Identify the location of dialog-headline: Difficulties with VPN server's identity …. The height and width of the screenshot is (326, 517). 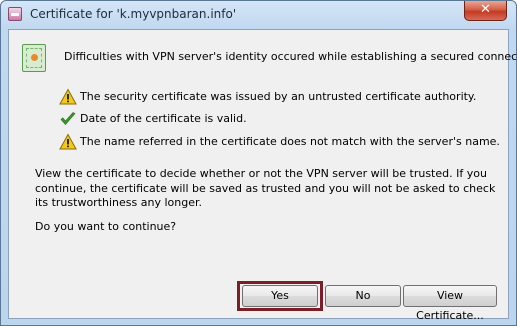
(290, 56).